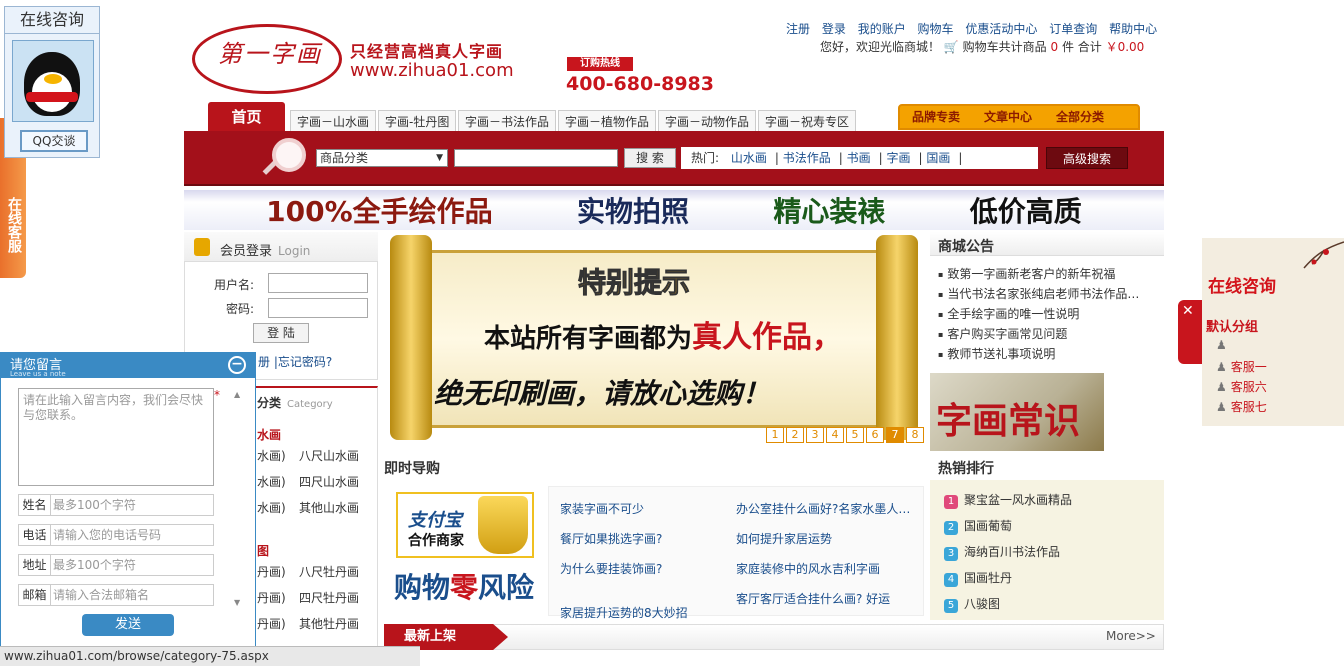 This screenshot has width=1344, height=666. What do you see at coordinates (1188, 311) in the screenshot?
I see `close-icon: ✕` at bounding box center [1188, 311].